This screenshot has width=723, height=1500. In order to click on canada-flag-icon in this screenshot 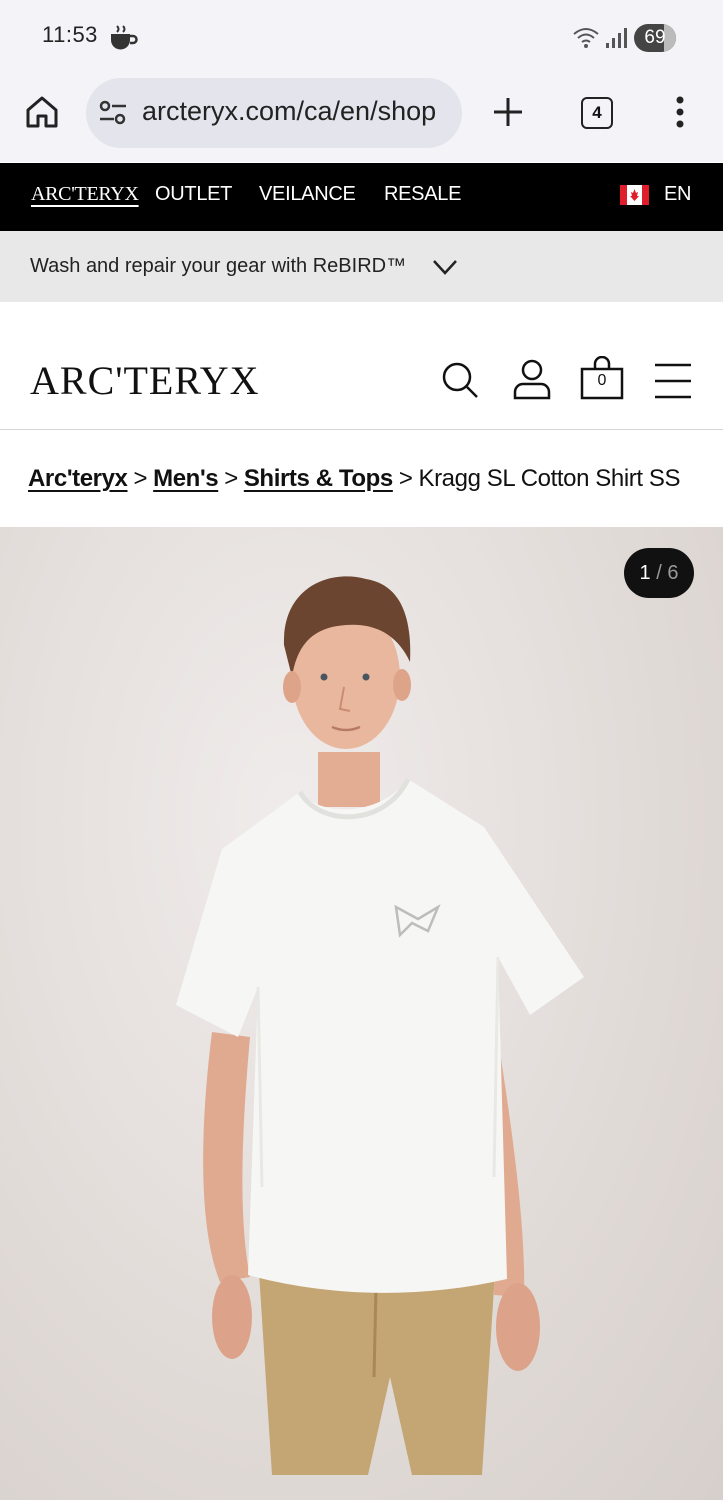, I will do `click(634, 195)`.